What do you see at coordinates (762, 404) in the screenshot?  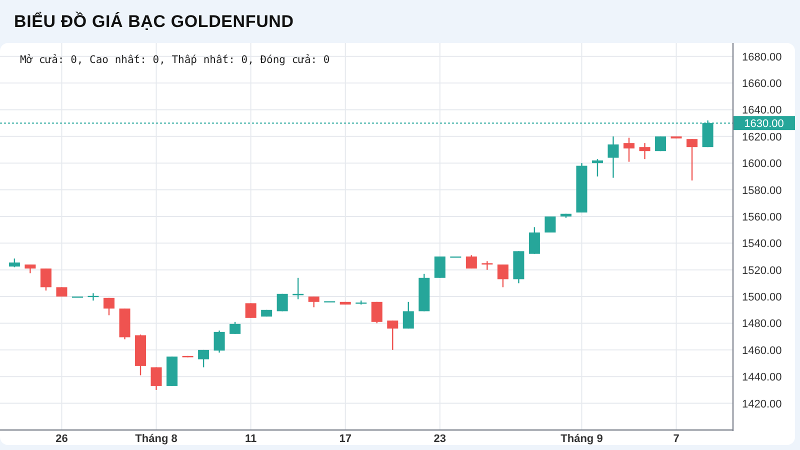 I see `y-axis-label: 1420.00` at bounding box center [762, 404].